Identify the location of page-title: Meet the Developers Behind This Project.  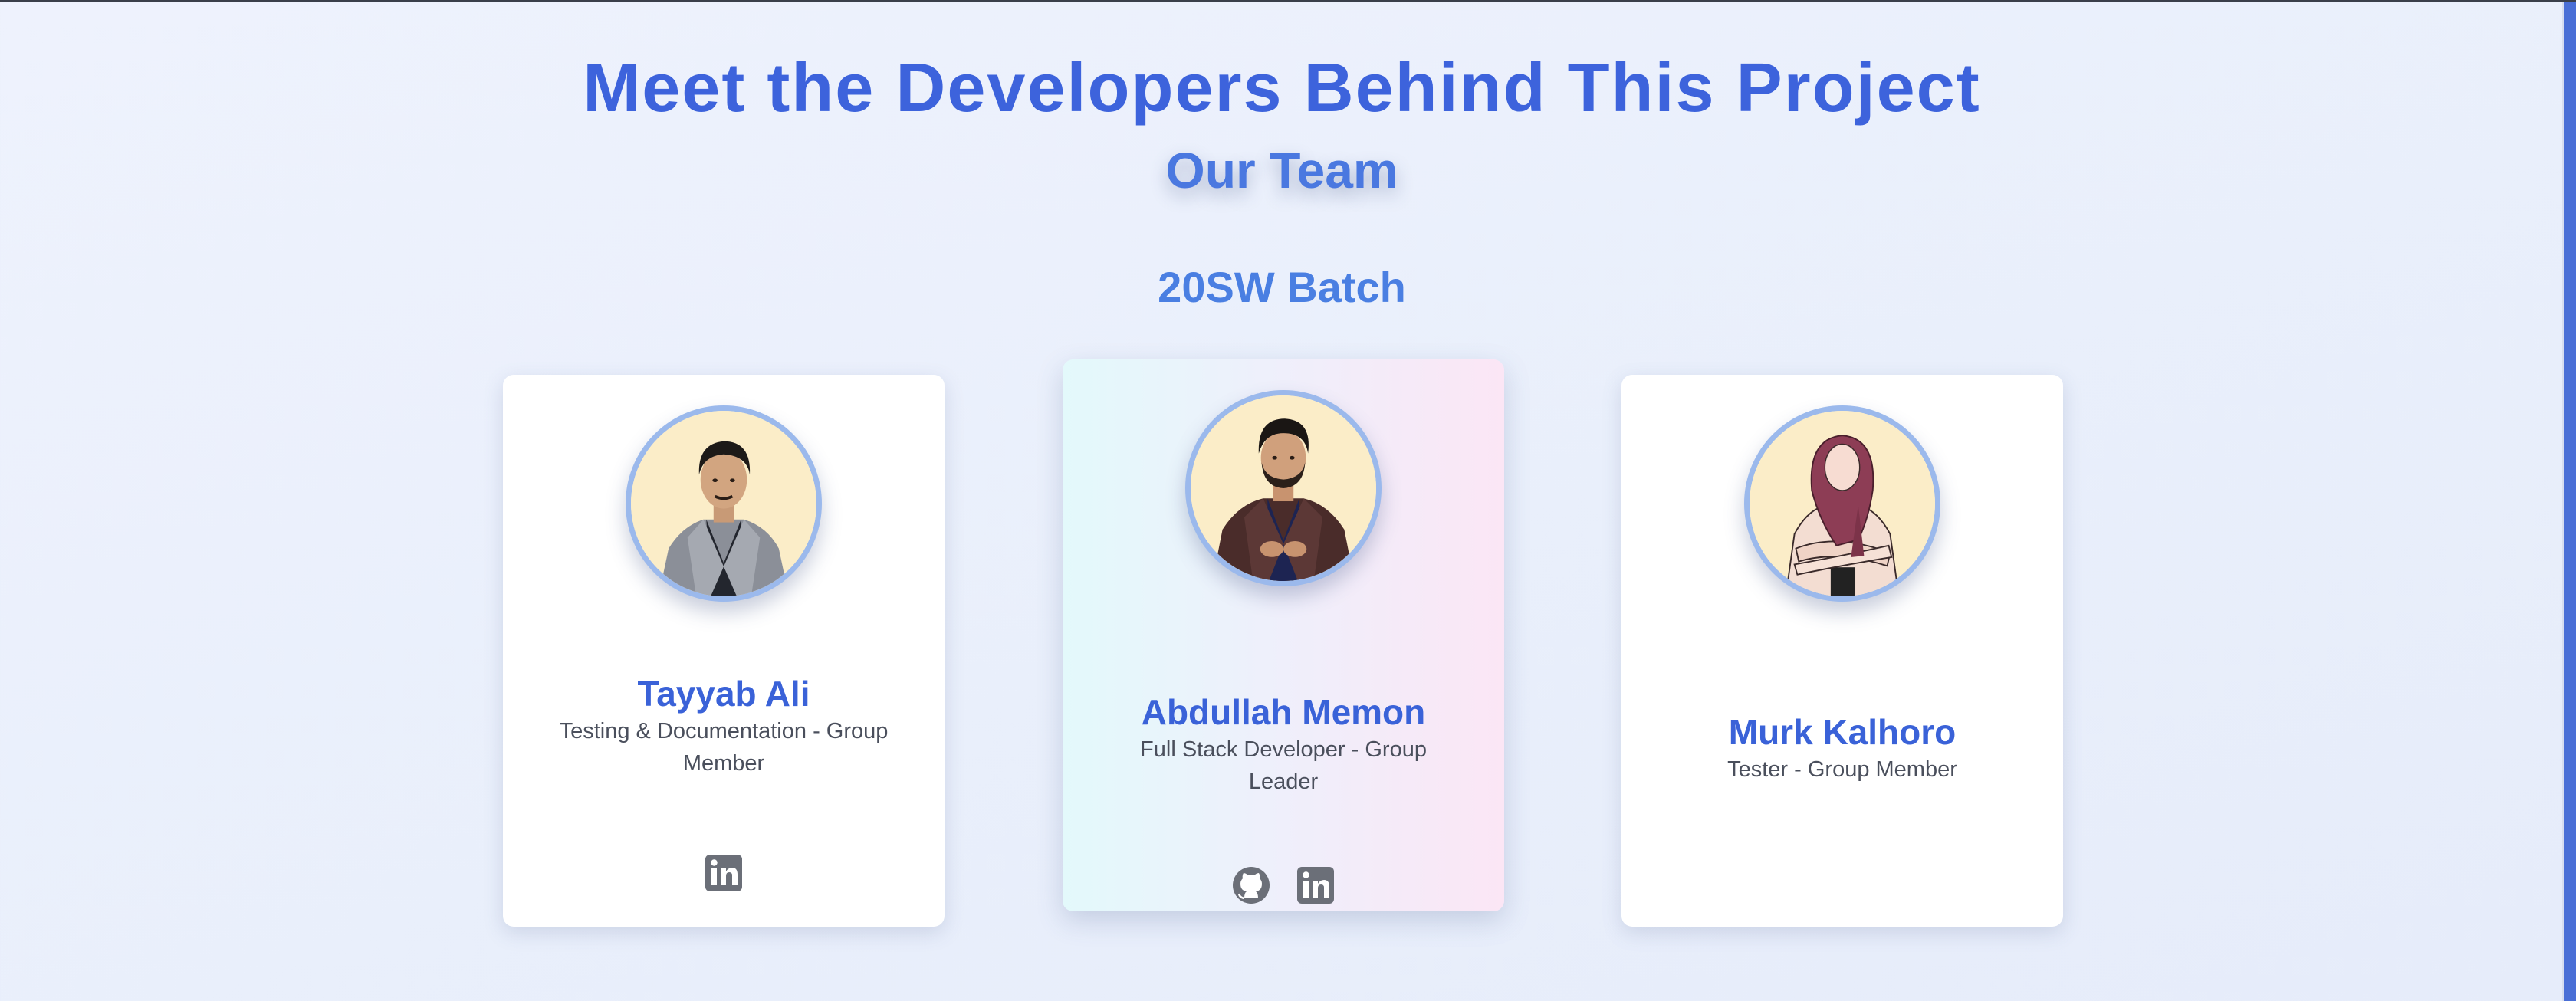
(1282, 88).